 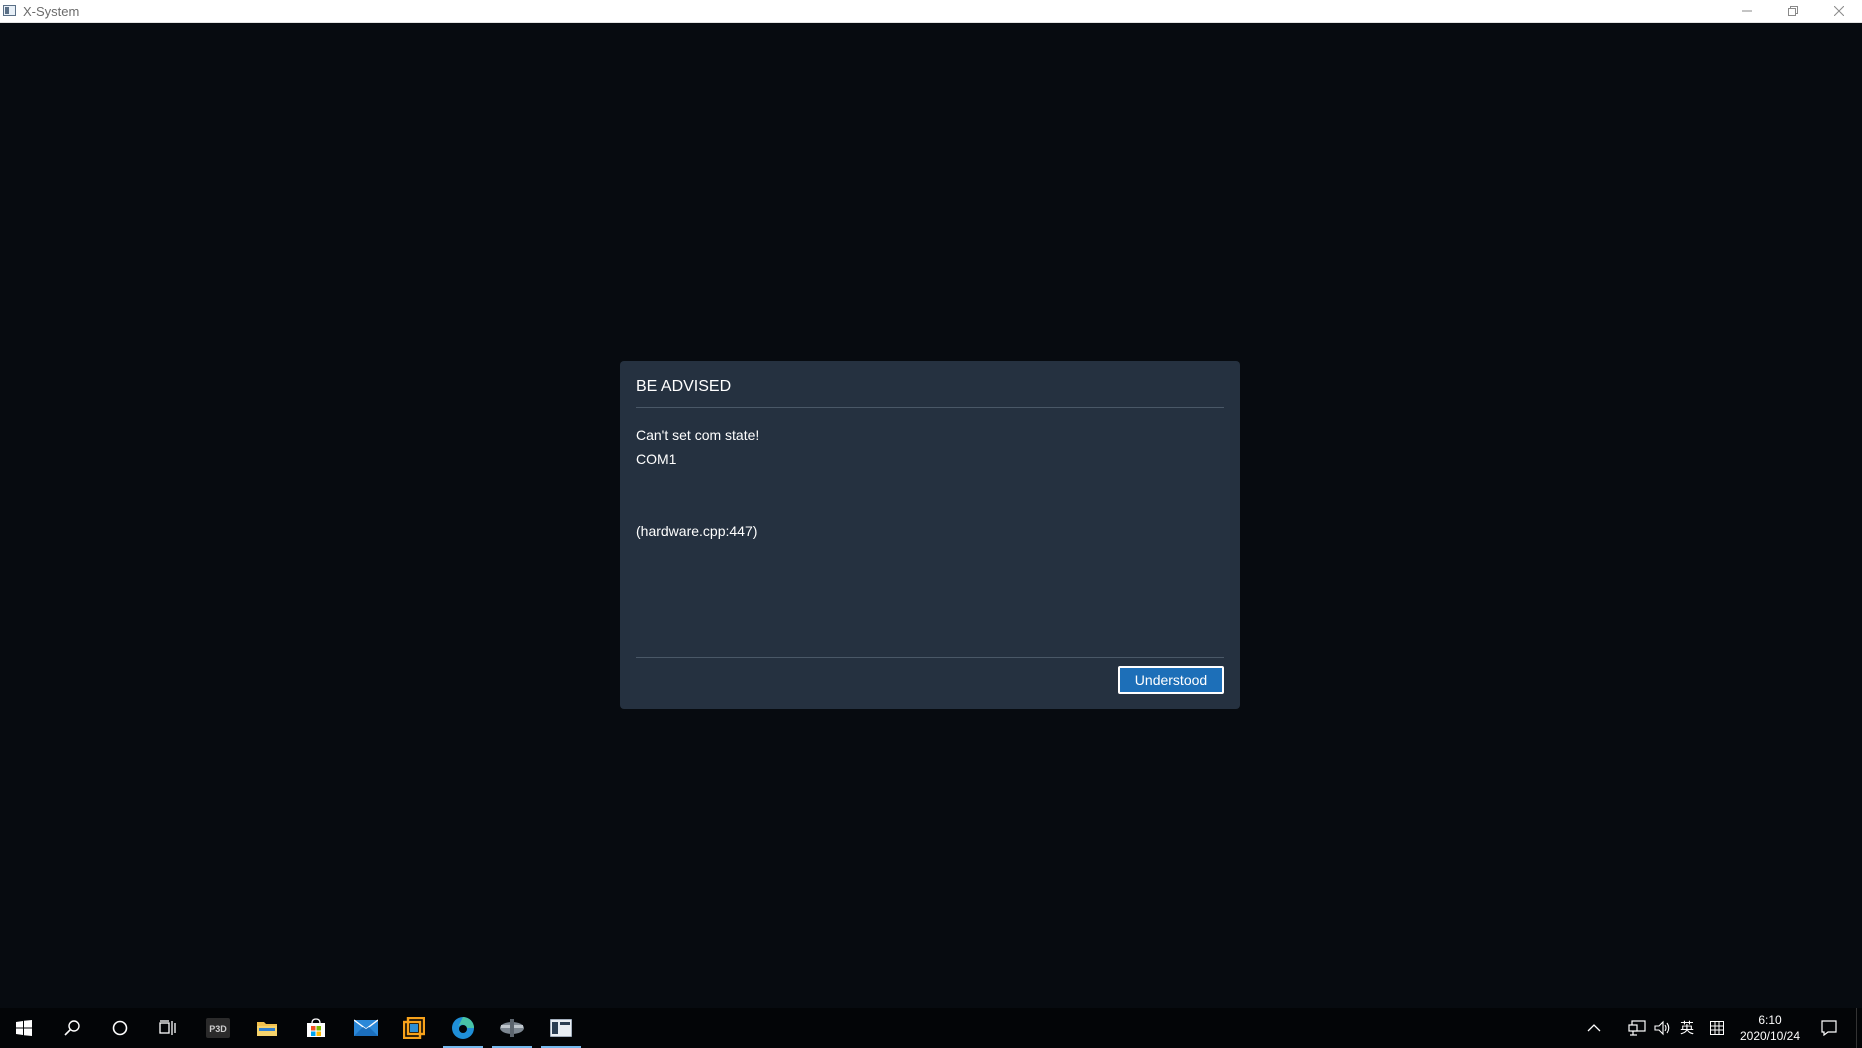 I want to click on dialog-footer-divider, so click(x=930, y=657).